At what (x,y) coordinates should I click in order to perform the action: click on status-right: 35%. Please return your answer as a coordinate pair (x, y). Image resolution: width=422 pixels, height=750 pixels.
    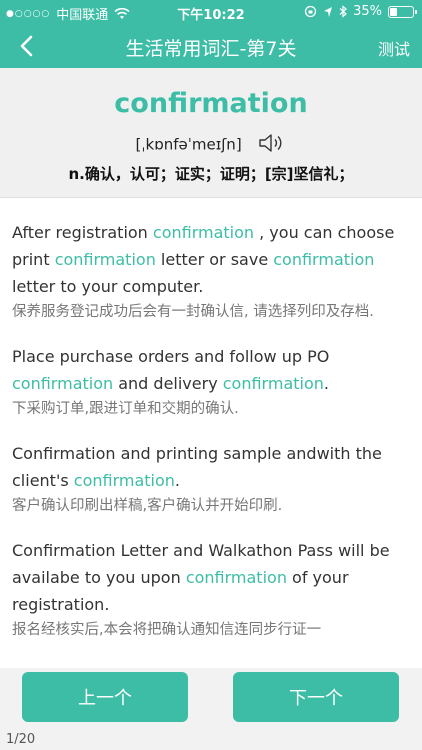
    Looking at the image, I should click on (360, 11).